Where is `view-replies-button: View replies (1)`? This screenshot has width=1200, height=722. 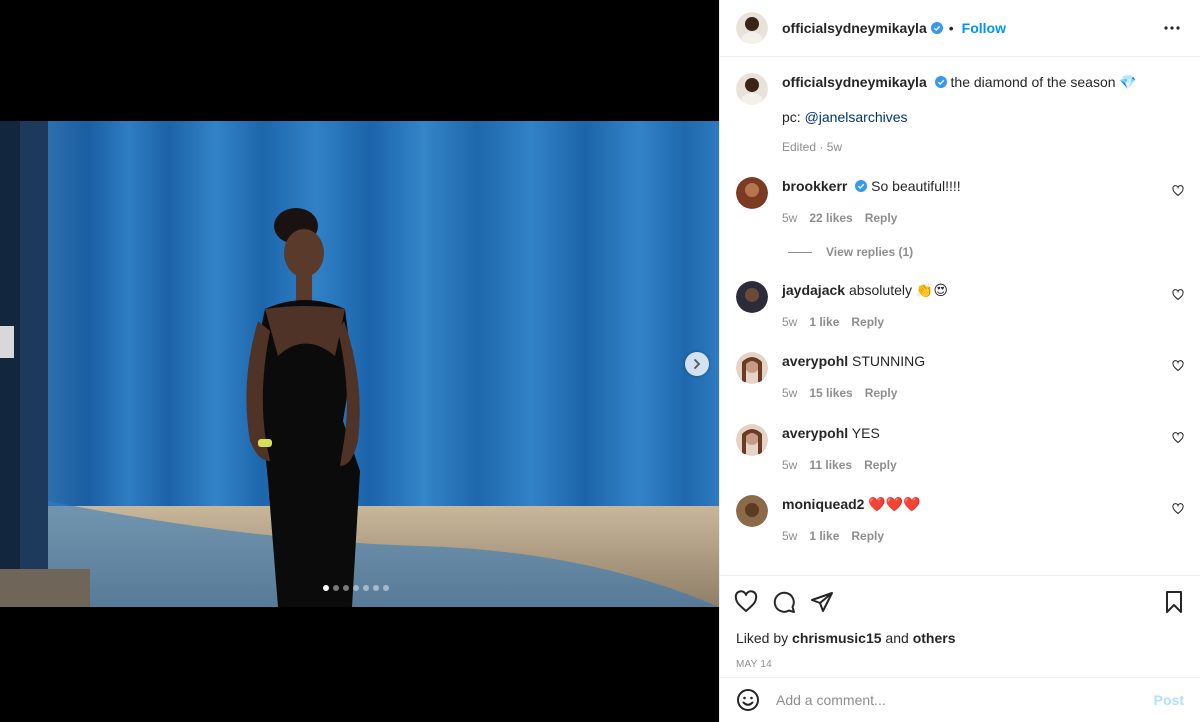 view-replies-button: View replies (1) is located at coordinates (850, 252).